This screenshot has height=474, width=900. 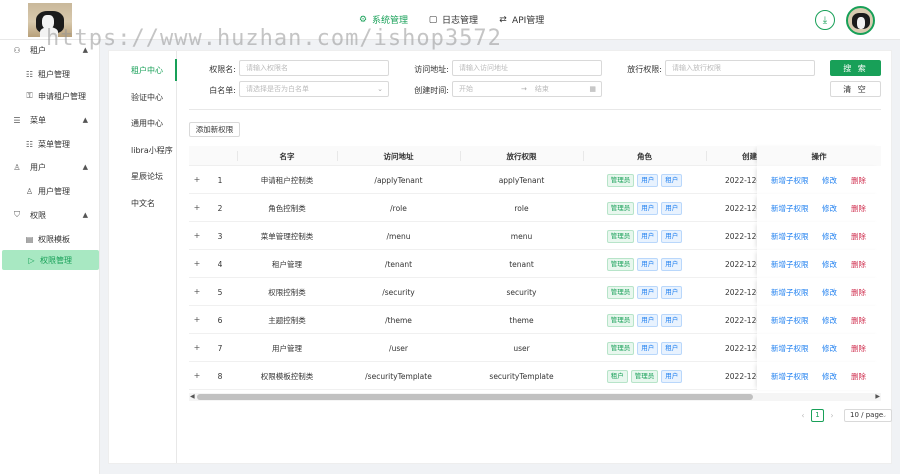 I want to click on api-icon: ⇄, so click(x=503, y=19).